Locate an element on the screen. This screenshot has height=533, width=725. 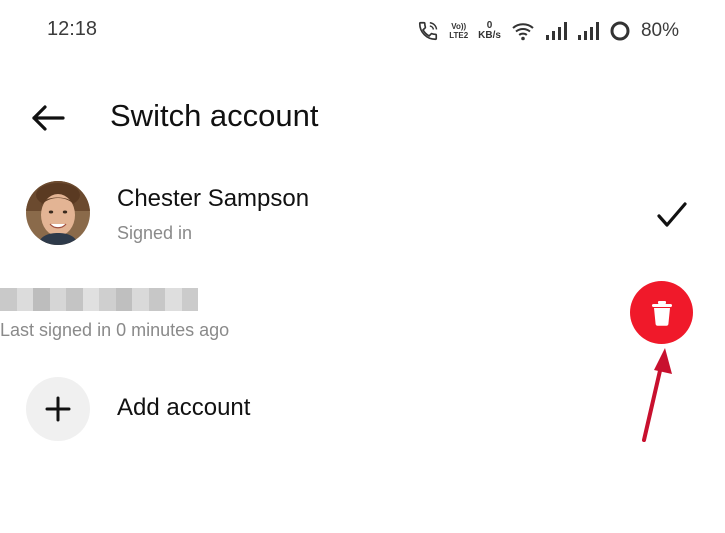
account-name: Chester Sampson is located at coordinates (213, 198).